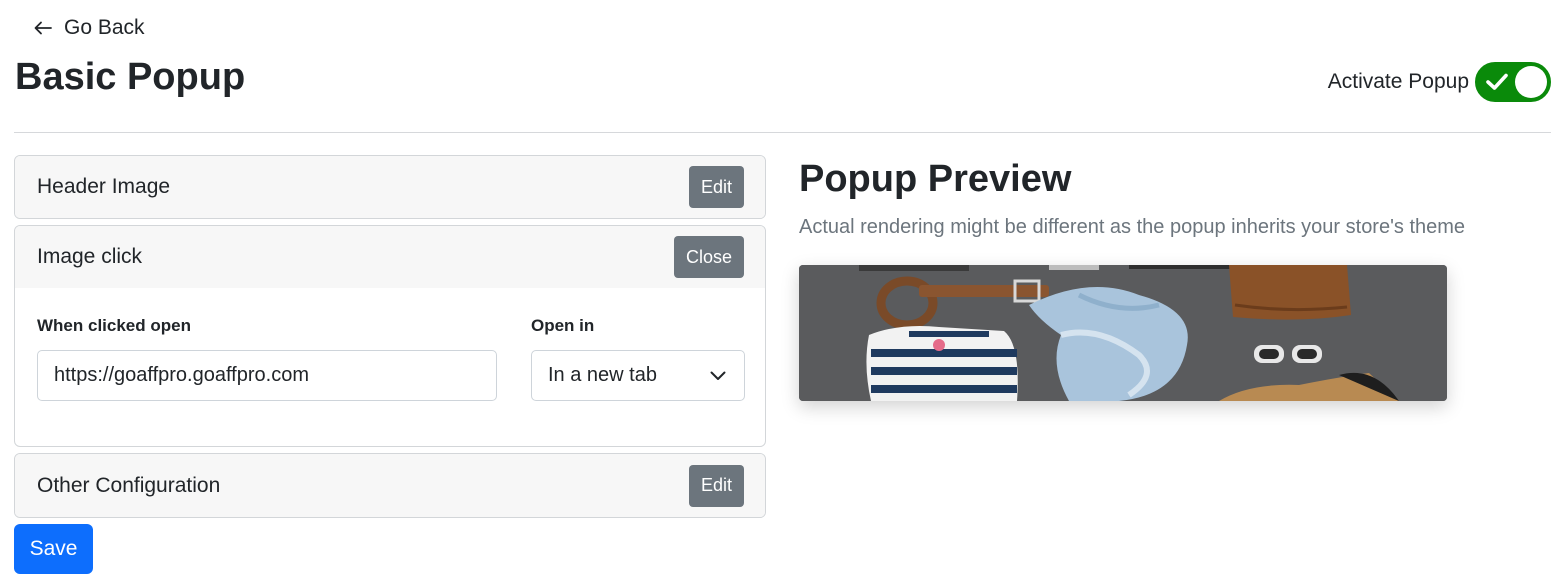  I want to click on other-configuration-card-header: Other Configuration Edit, so click(390, 485).